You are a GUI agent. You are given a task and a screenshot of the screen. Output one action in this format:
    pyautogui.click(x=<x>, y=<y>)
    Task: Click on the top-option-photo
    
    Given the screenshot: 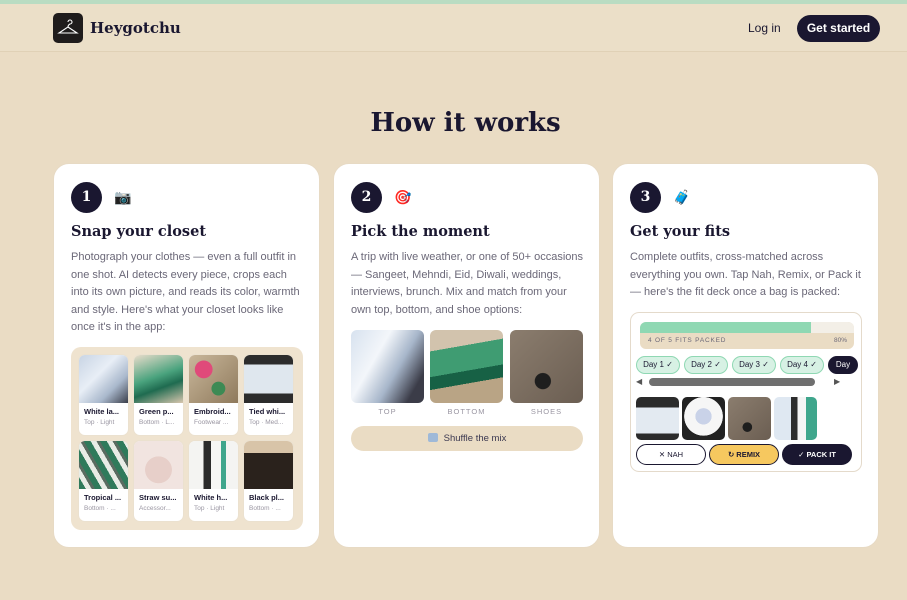 What is the action you would take?
    pyautogui.click(x=387, y=366)
    